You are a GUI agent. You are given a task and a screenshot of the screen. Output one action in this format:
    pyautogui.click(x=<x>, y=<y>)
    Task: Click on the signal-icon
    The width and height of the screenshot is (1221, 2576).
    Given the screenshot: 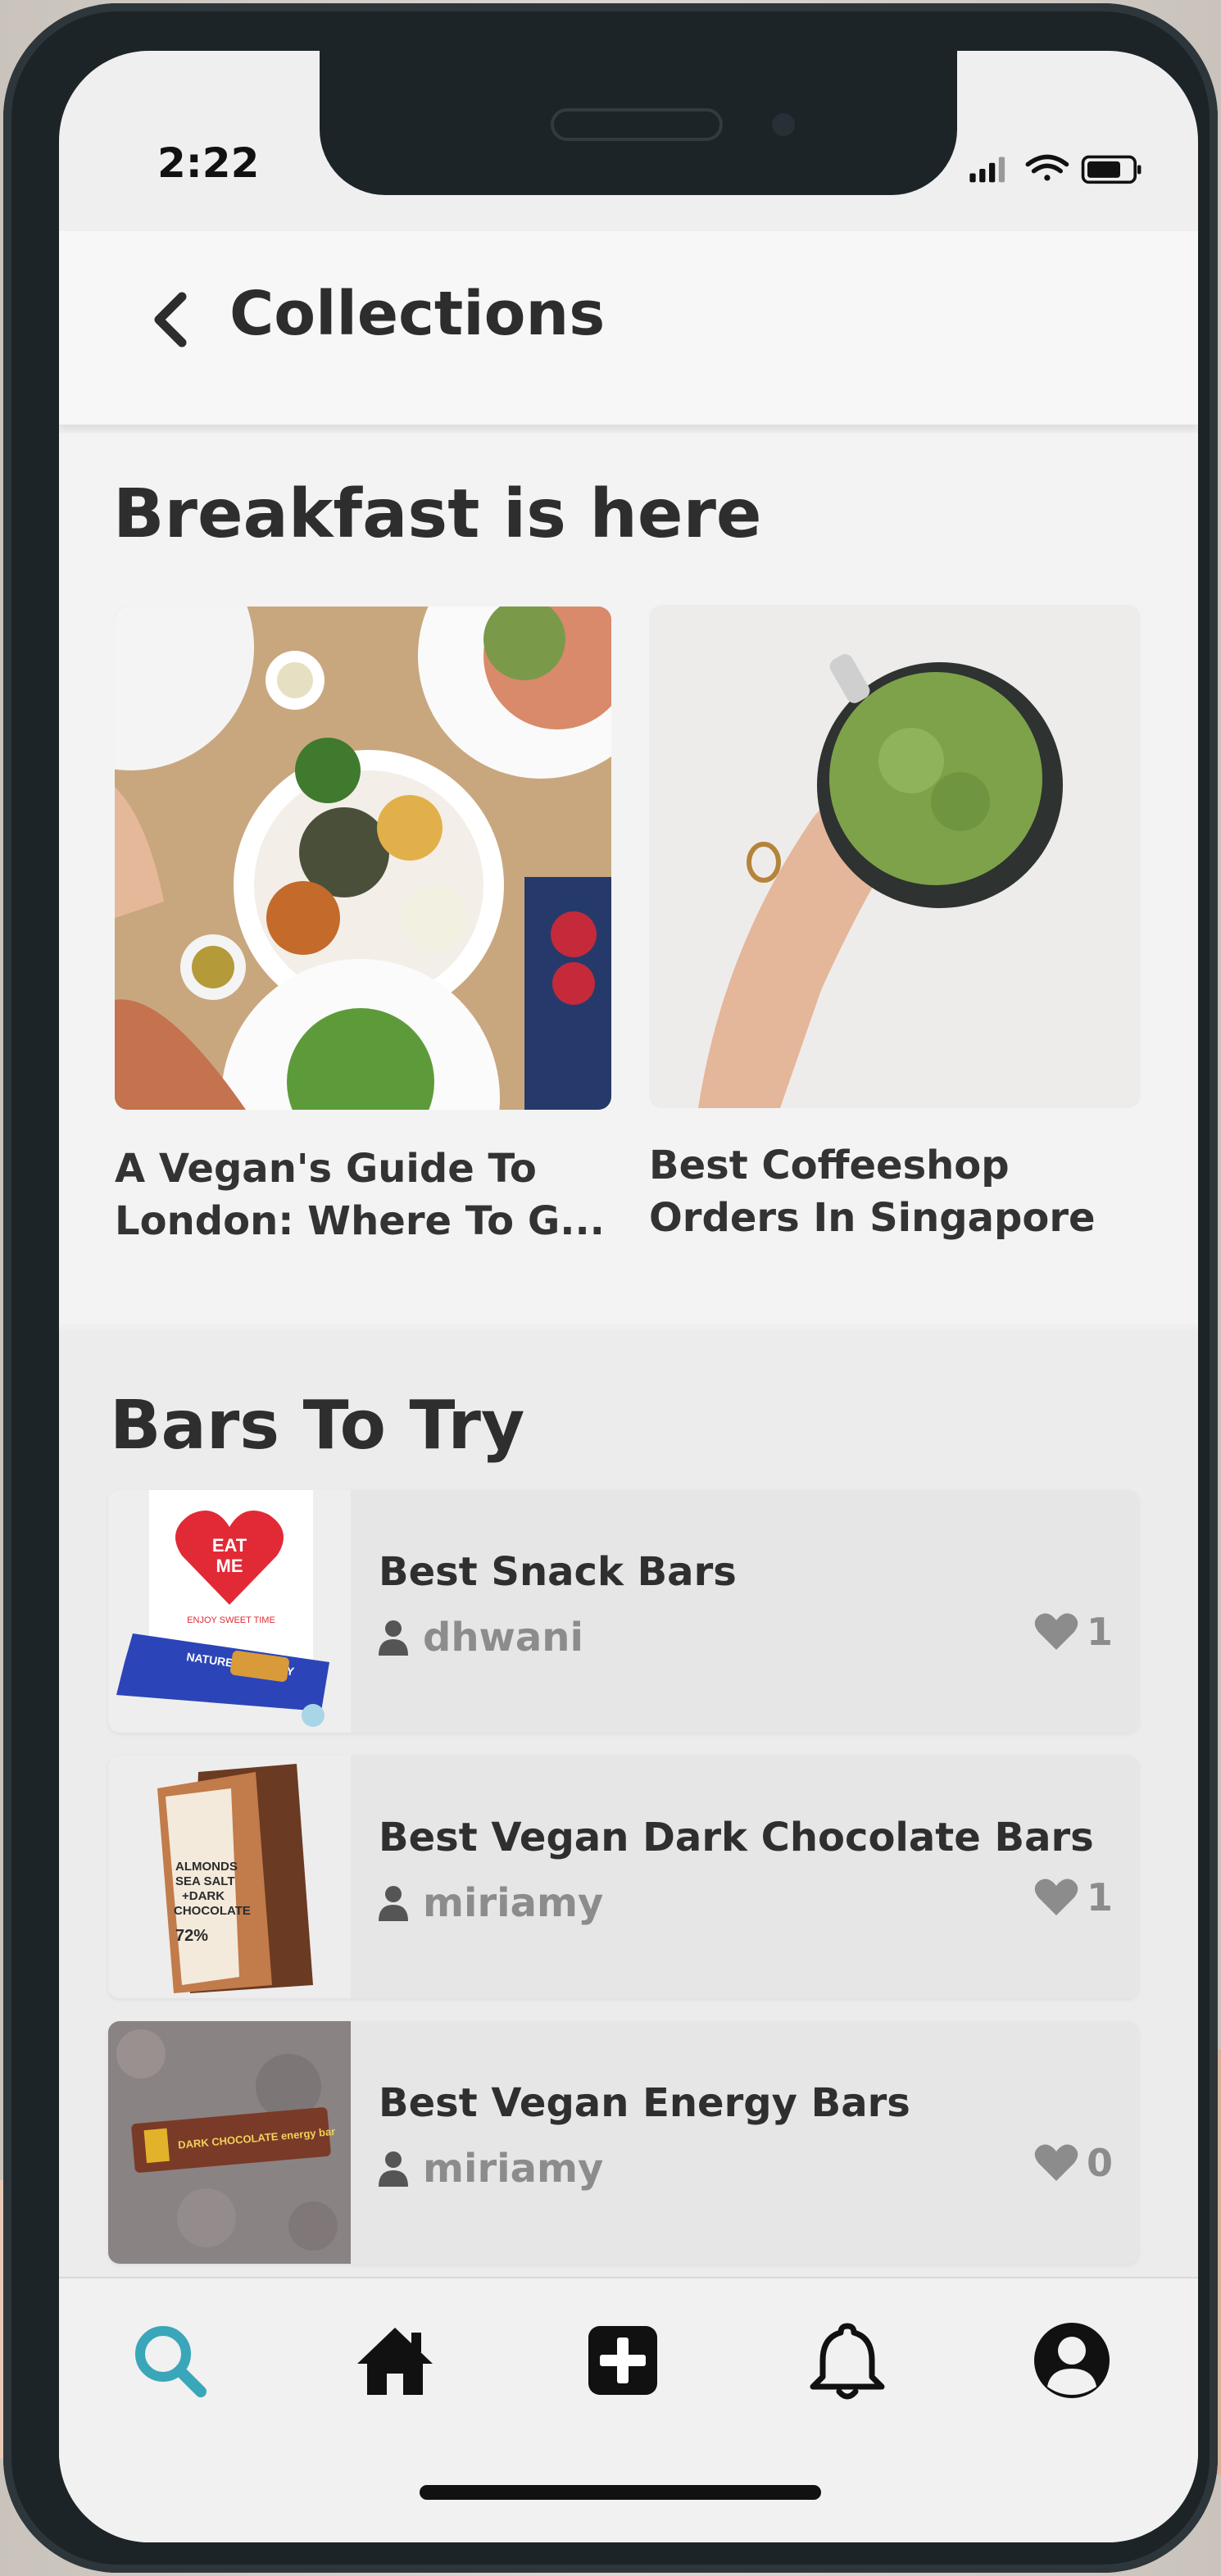 What is the action you would take?
    pyautogui.click(x=987, y=170)
    